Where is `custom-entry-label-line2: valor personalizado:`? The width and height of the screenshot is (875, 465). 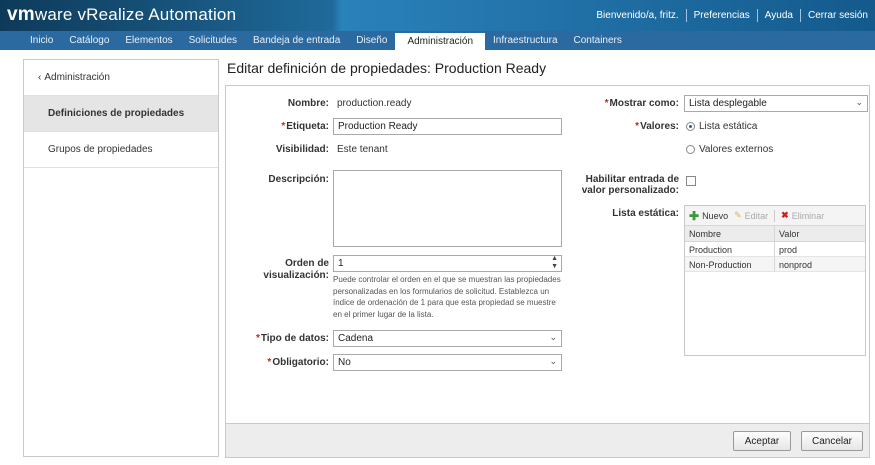 custom-entry-label-line2: valor personalizado: is located at coordinates (630, 190).